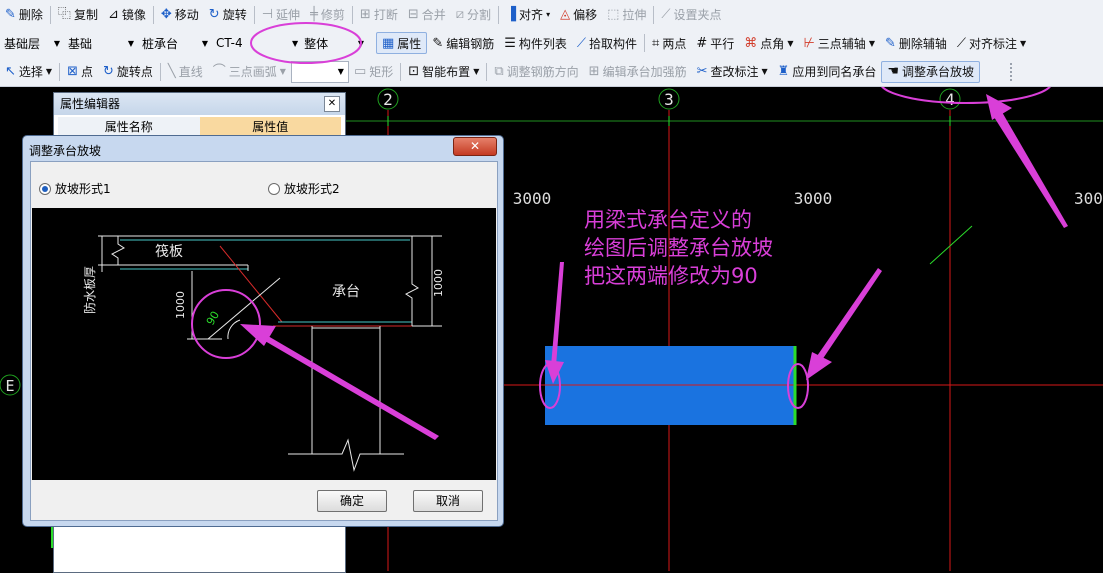 This screenshot has width=1103, height=573. I want to click on annotation-line: 把这两端修改为90, so click(671, 276).